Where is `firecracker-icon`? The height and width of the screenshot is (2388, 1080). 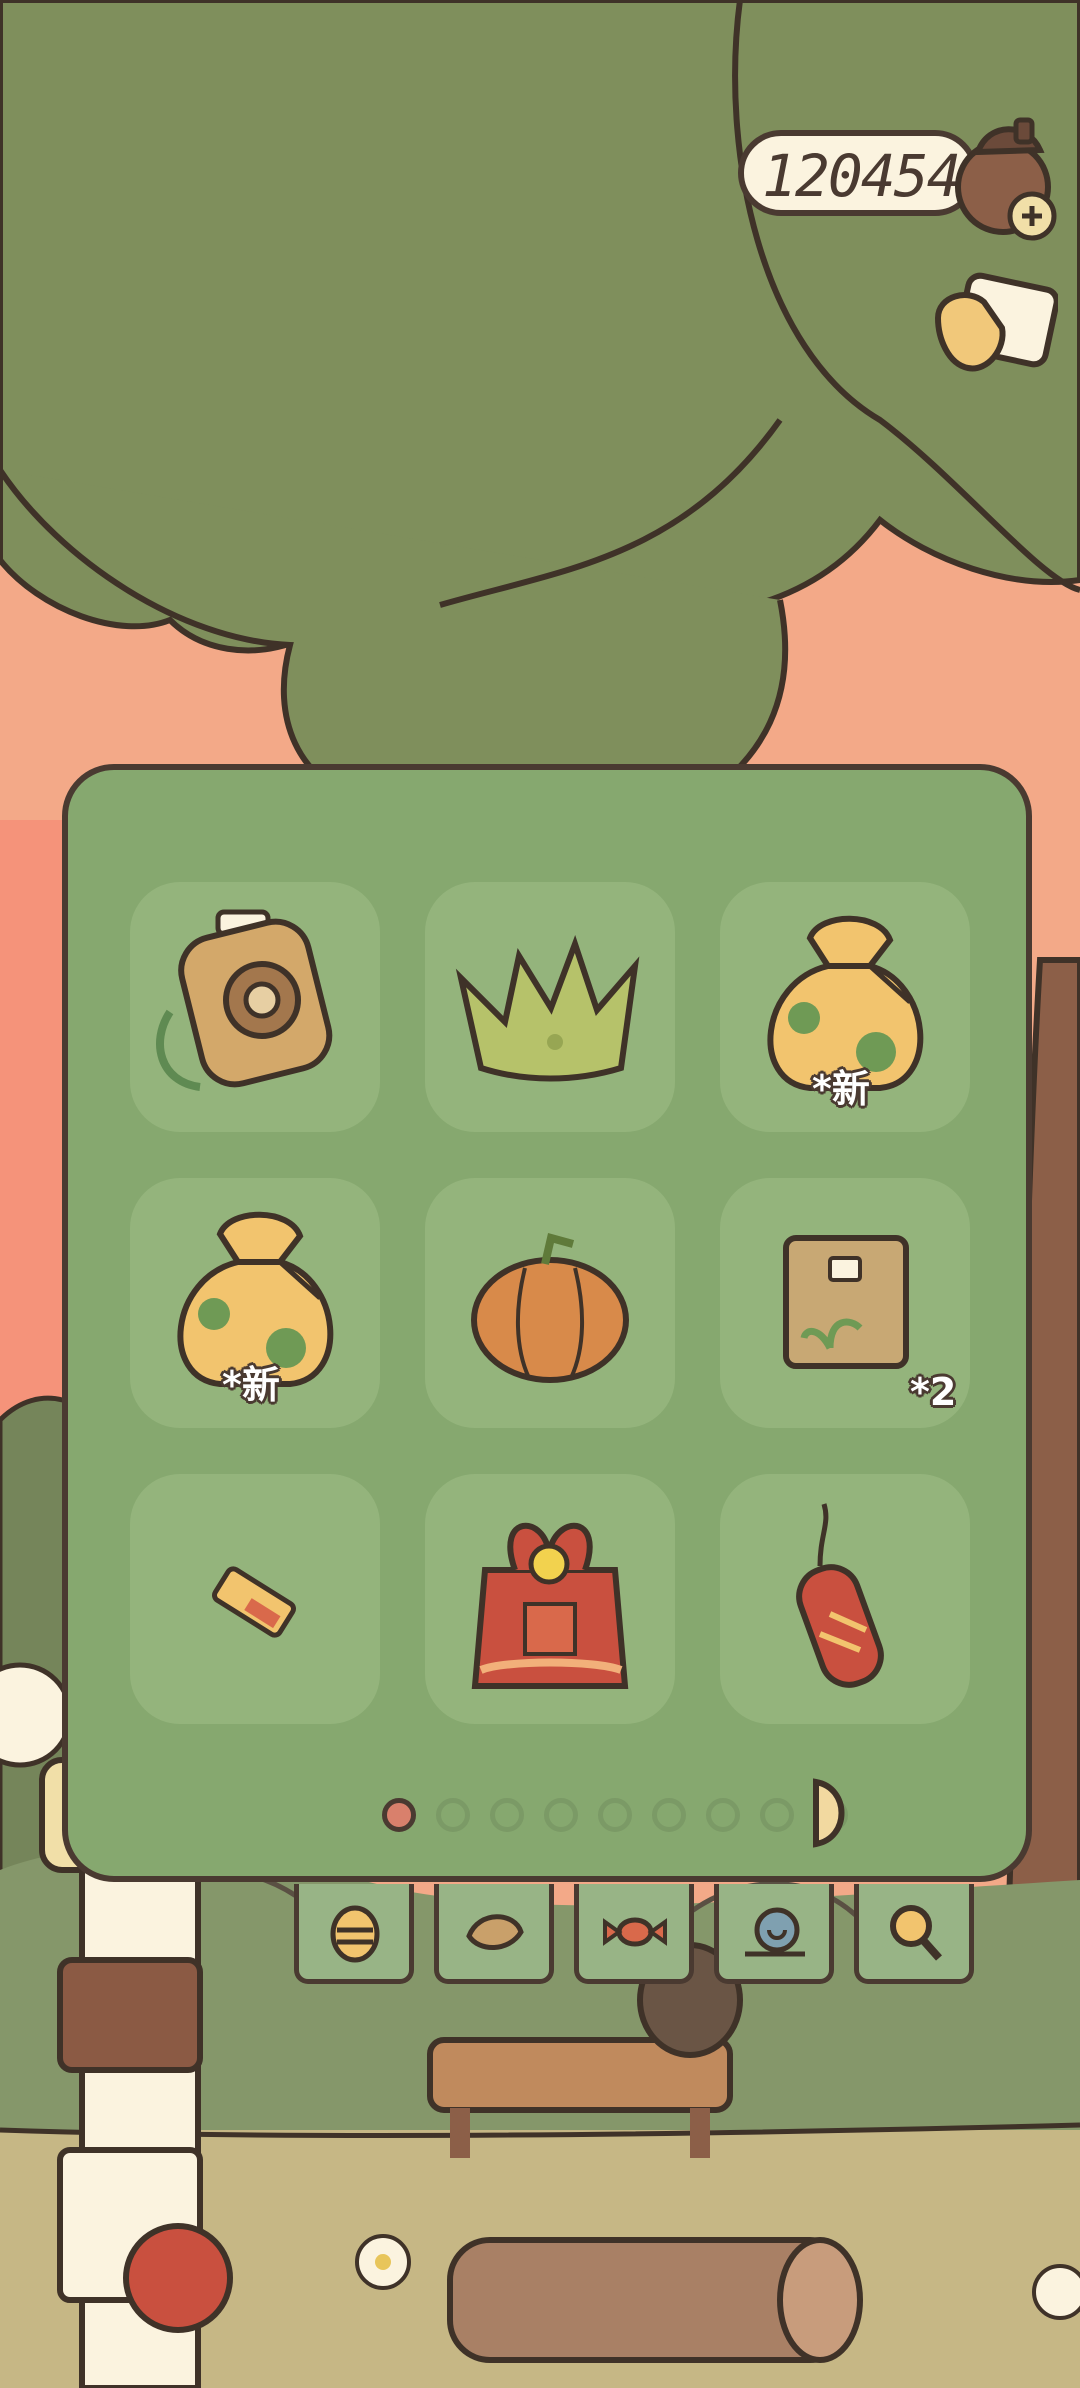 firecracker-icon is located at coordinates (840, 1595).